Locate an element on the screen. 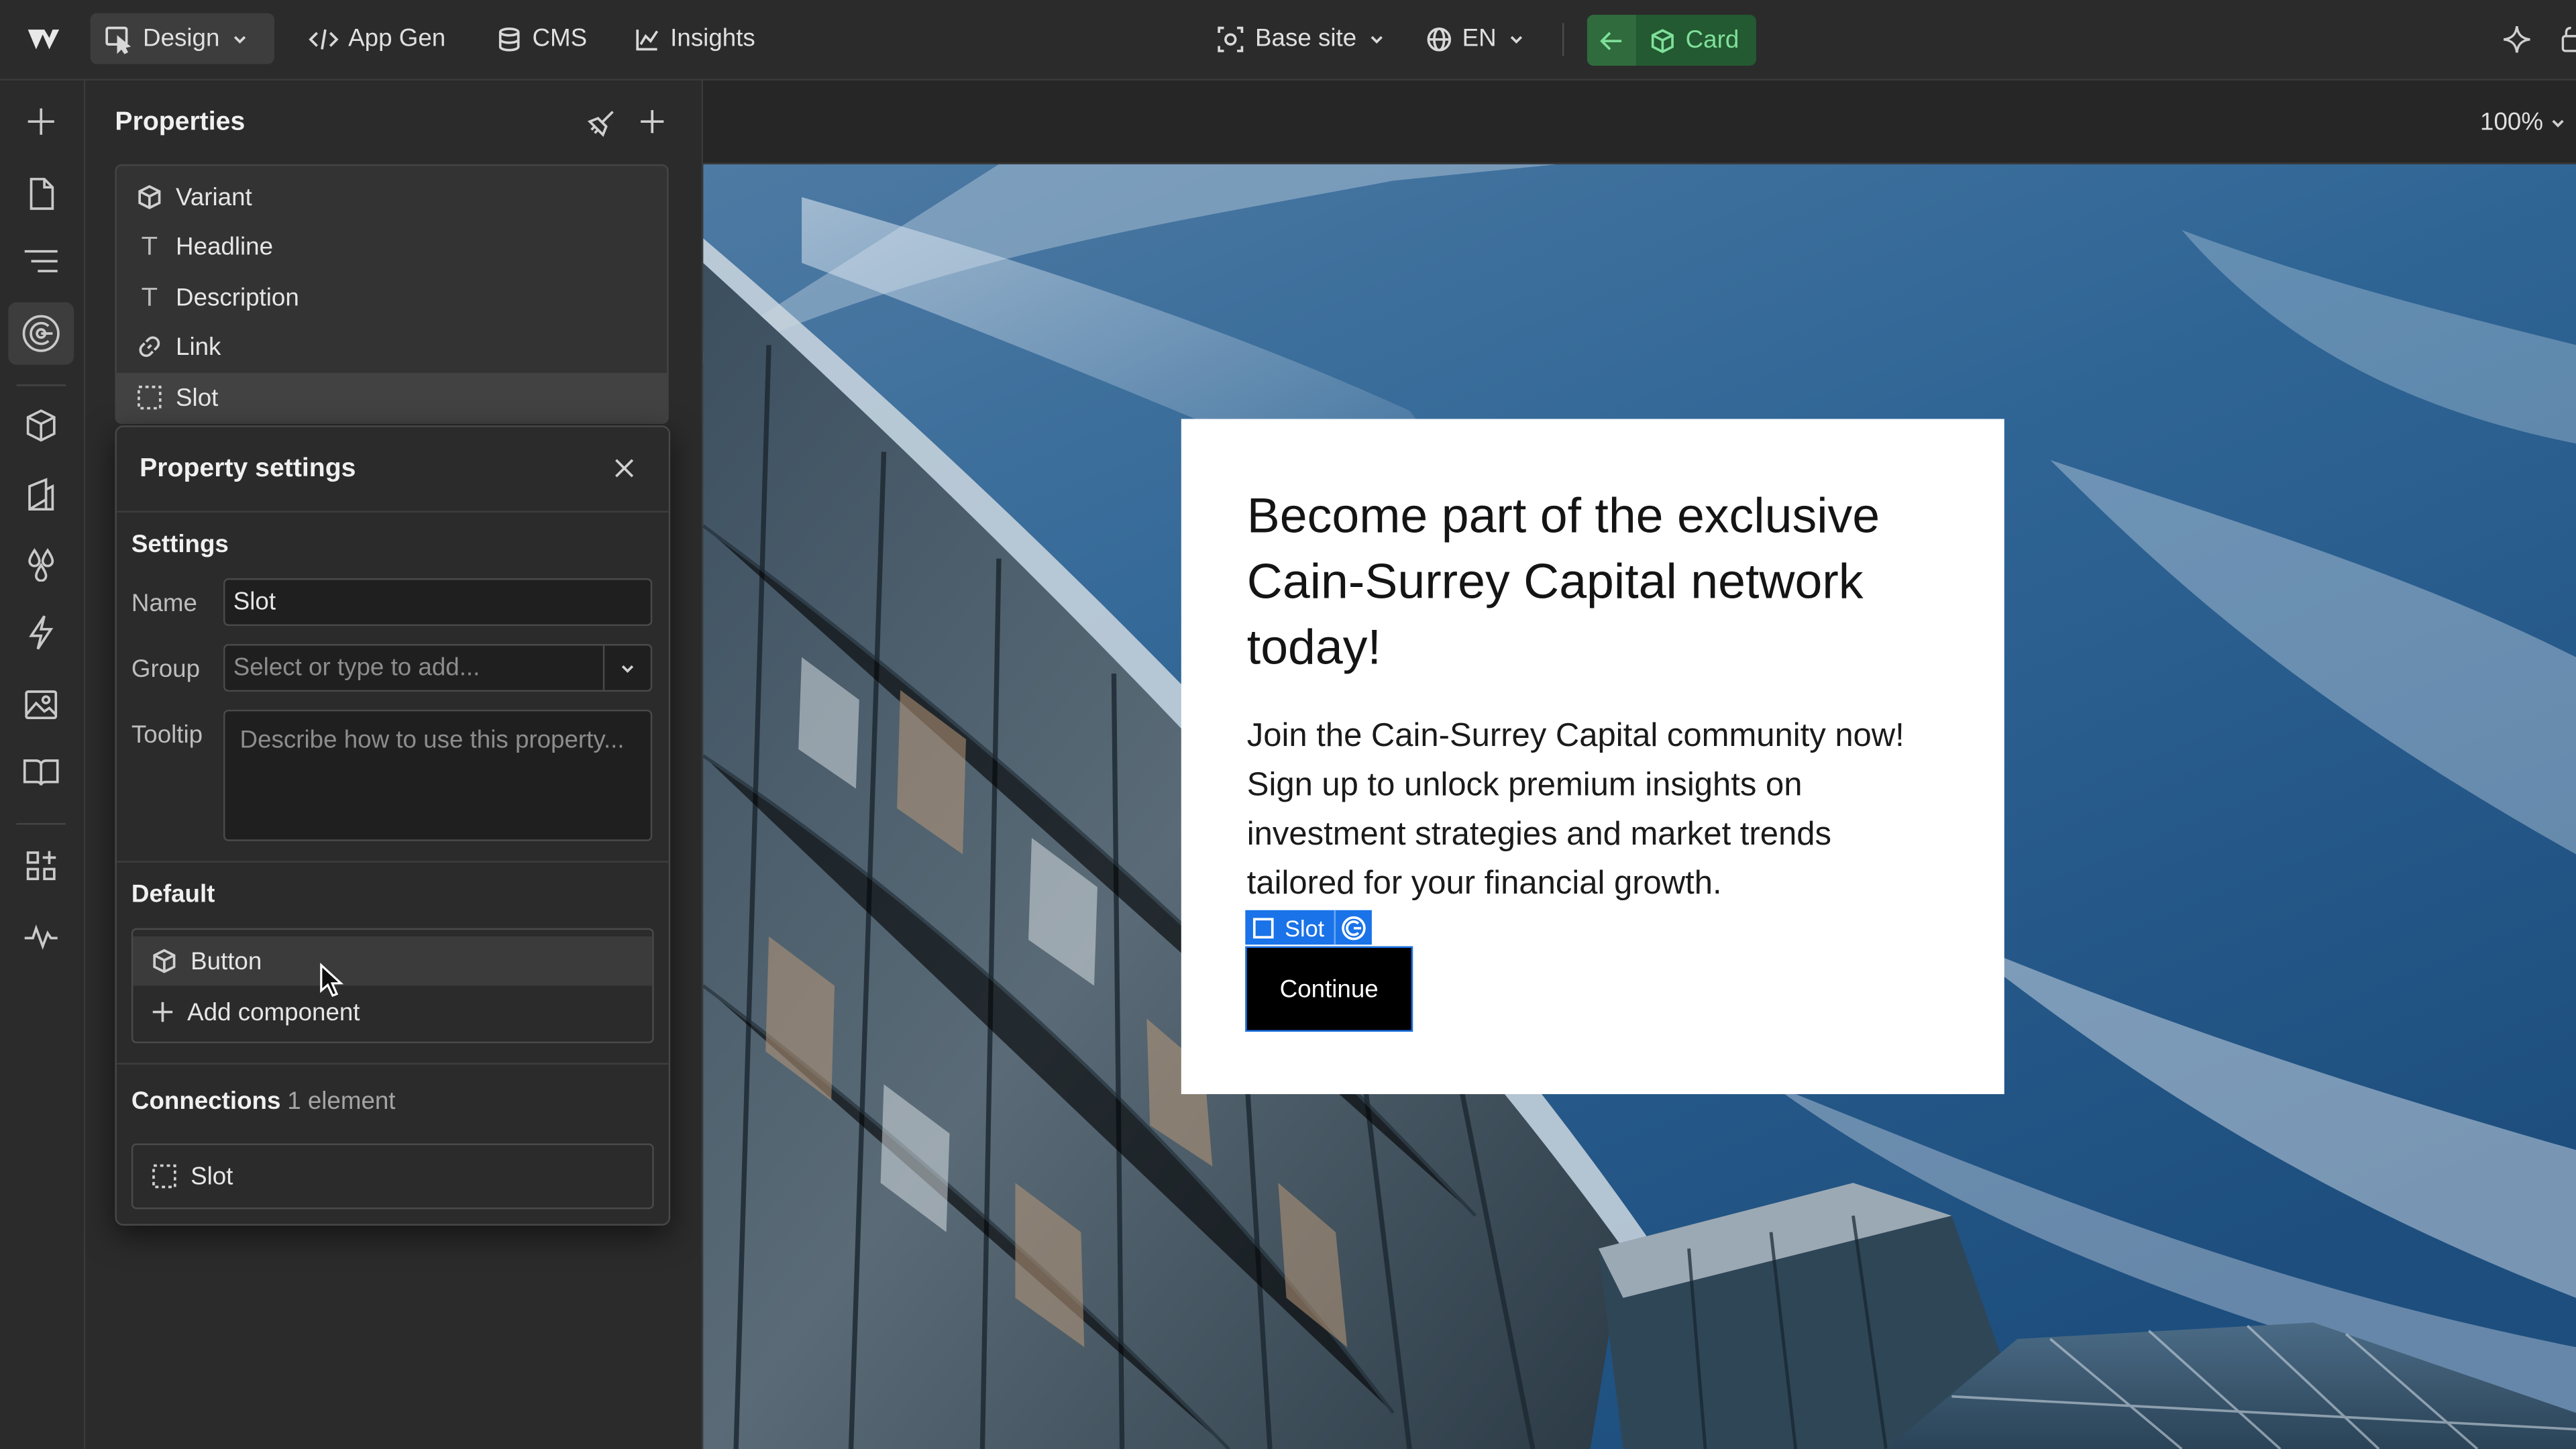  more-options-button is located at coordinates (2568, 43).